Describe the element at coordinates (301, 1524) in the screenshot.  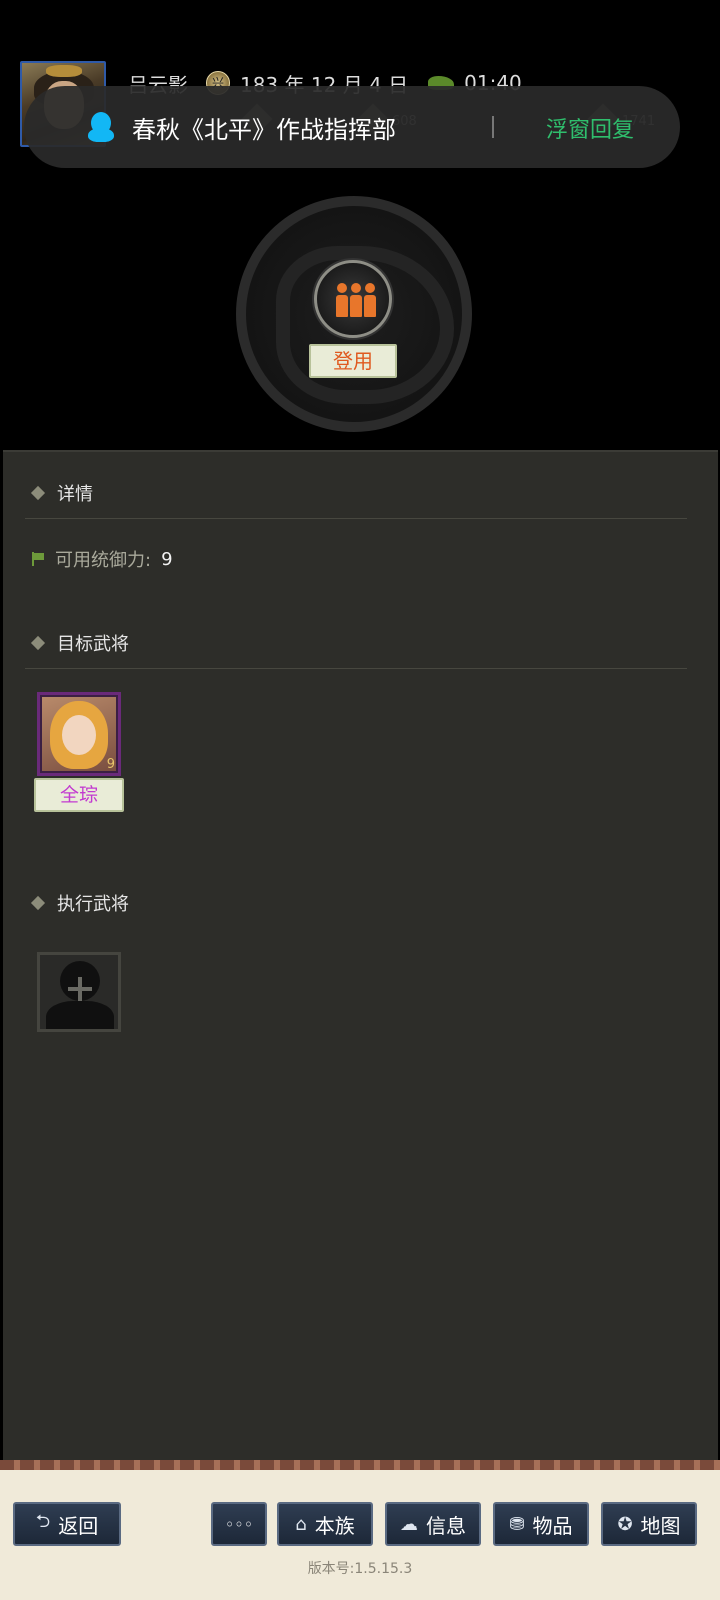
I see `clan-icon: ⌂` at that location.